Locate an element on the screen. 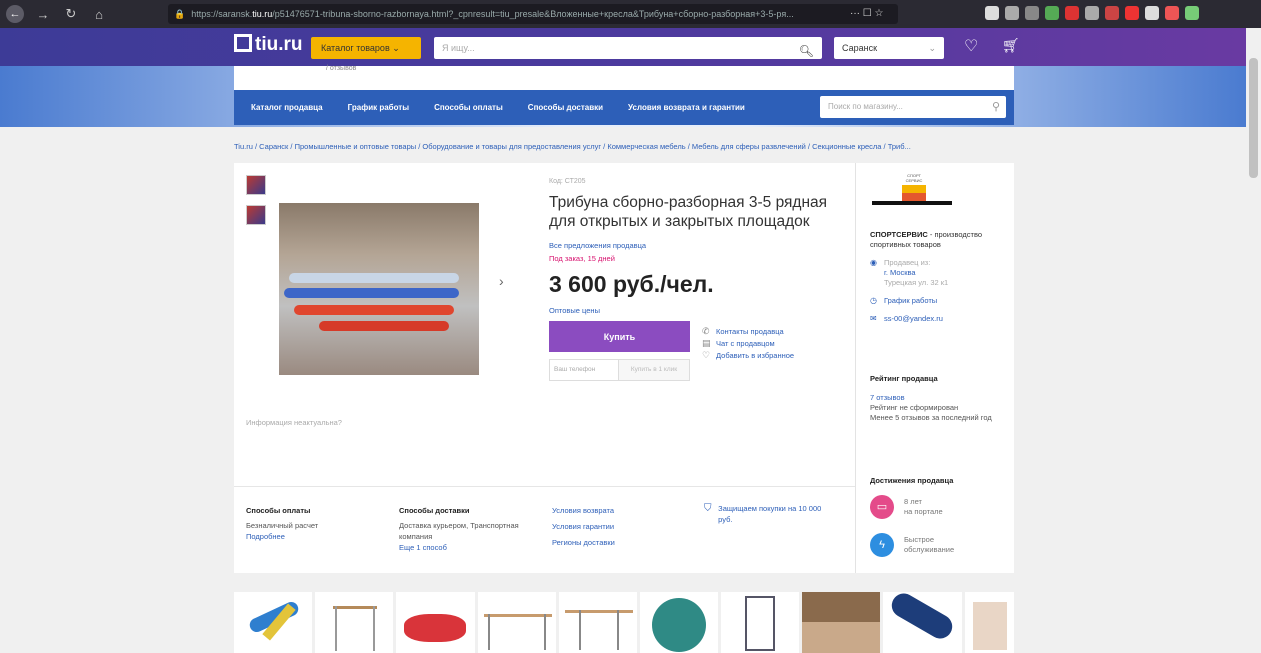 Image resolution: width=1261 pixels, height=653 pixels. chat-link: ▤ Чат с продавцом is located at coordinates (748, 343).